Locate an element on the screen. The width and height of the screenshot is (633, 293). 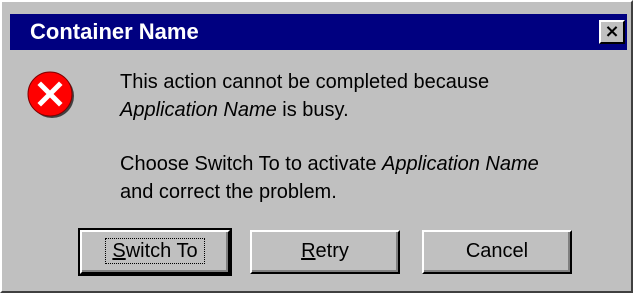
focus-rect: Switch To is located at coordinates (155, 251).